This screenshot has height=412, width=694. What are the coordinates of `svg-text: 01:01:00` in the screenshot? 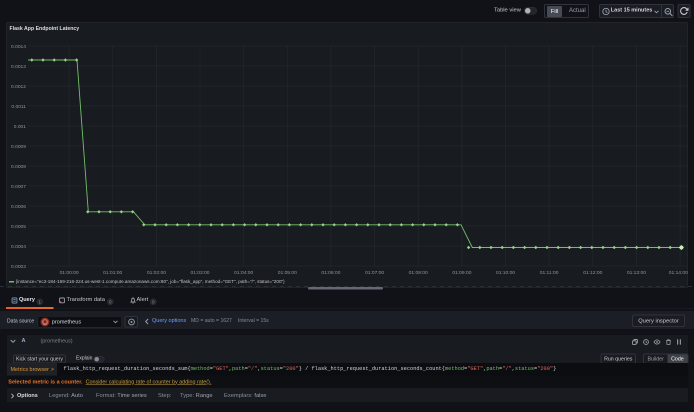 It's located at (112, 273).